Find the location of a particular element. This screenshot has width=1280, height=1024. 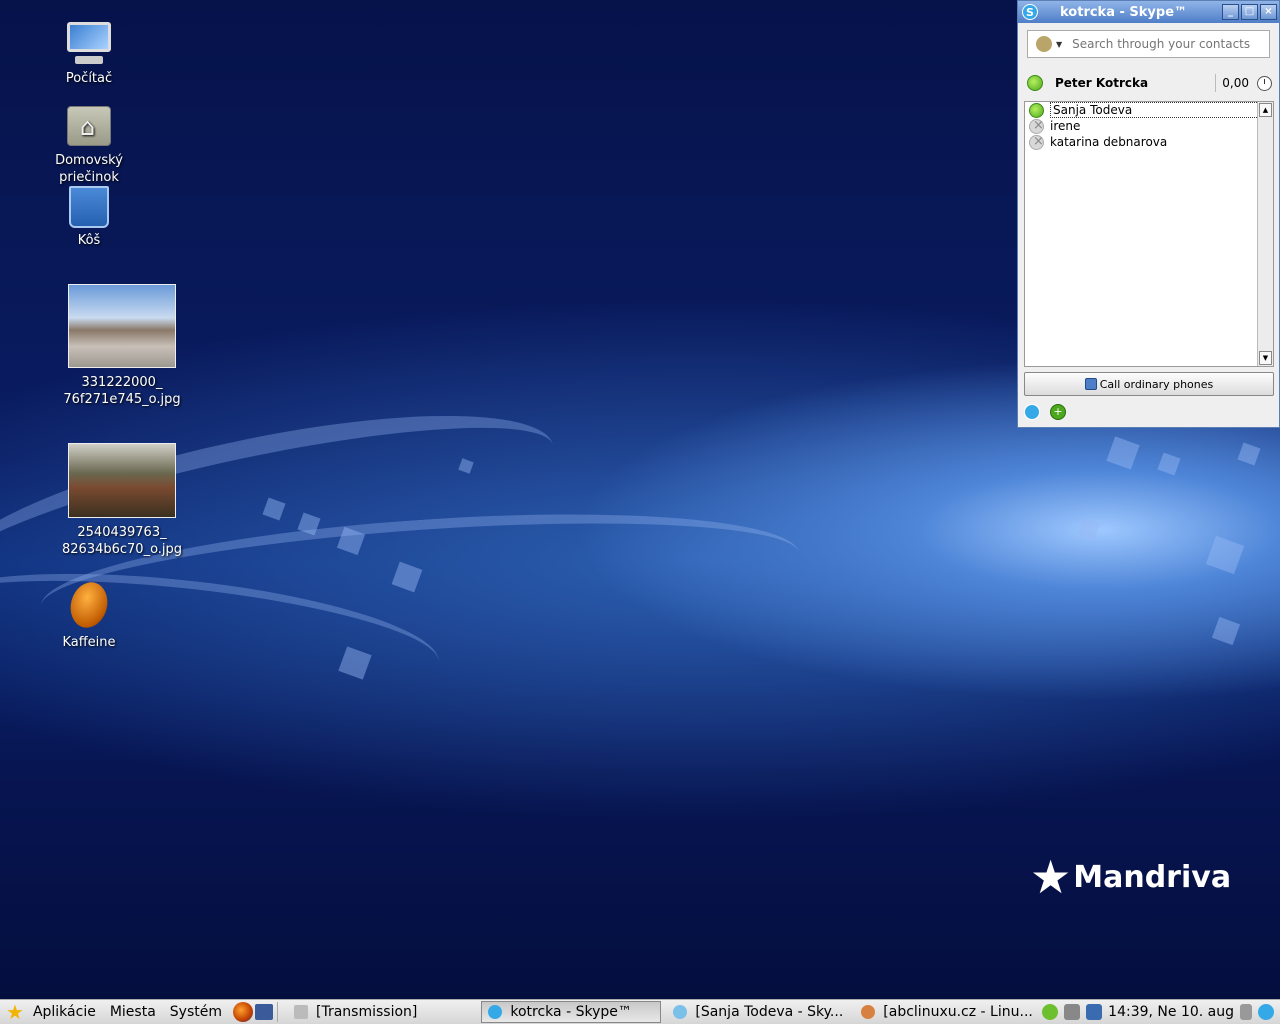

window-titlebar: S kotrcka - Skype™ _ □ × is located at coordinates (1148, 12).